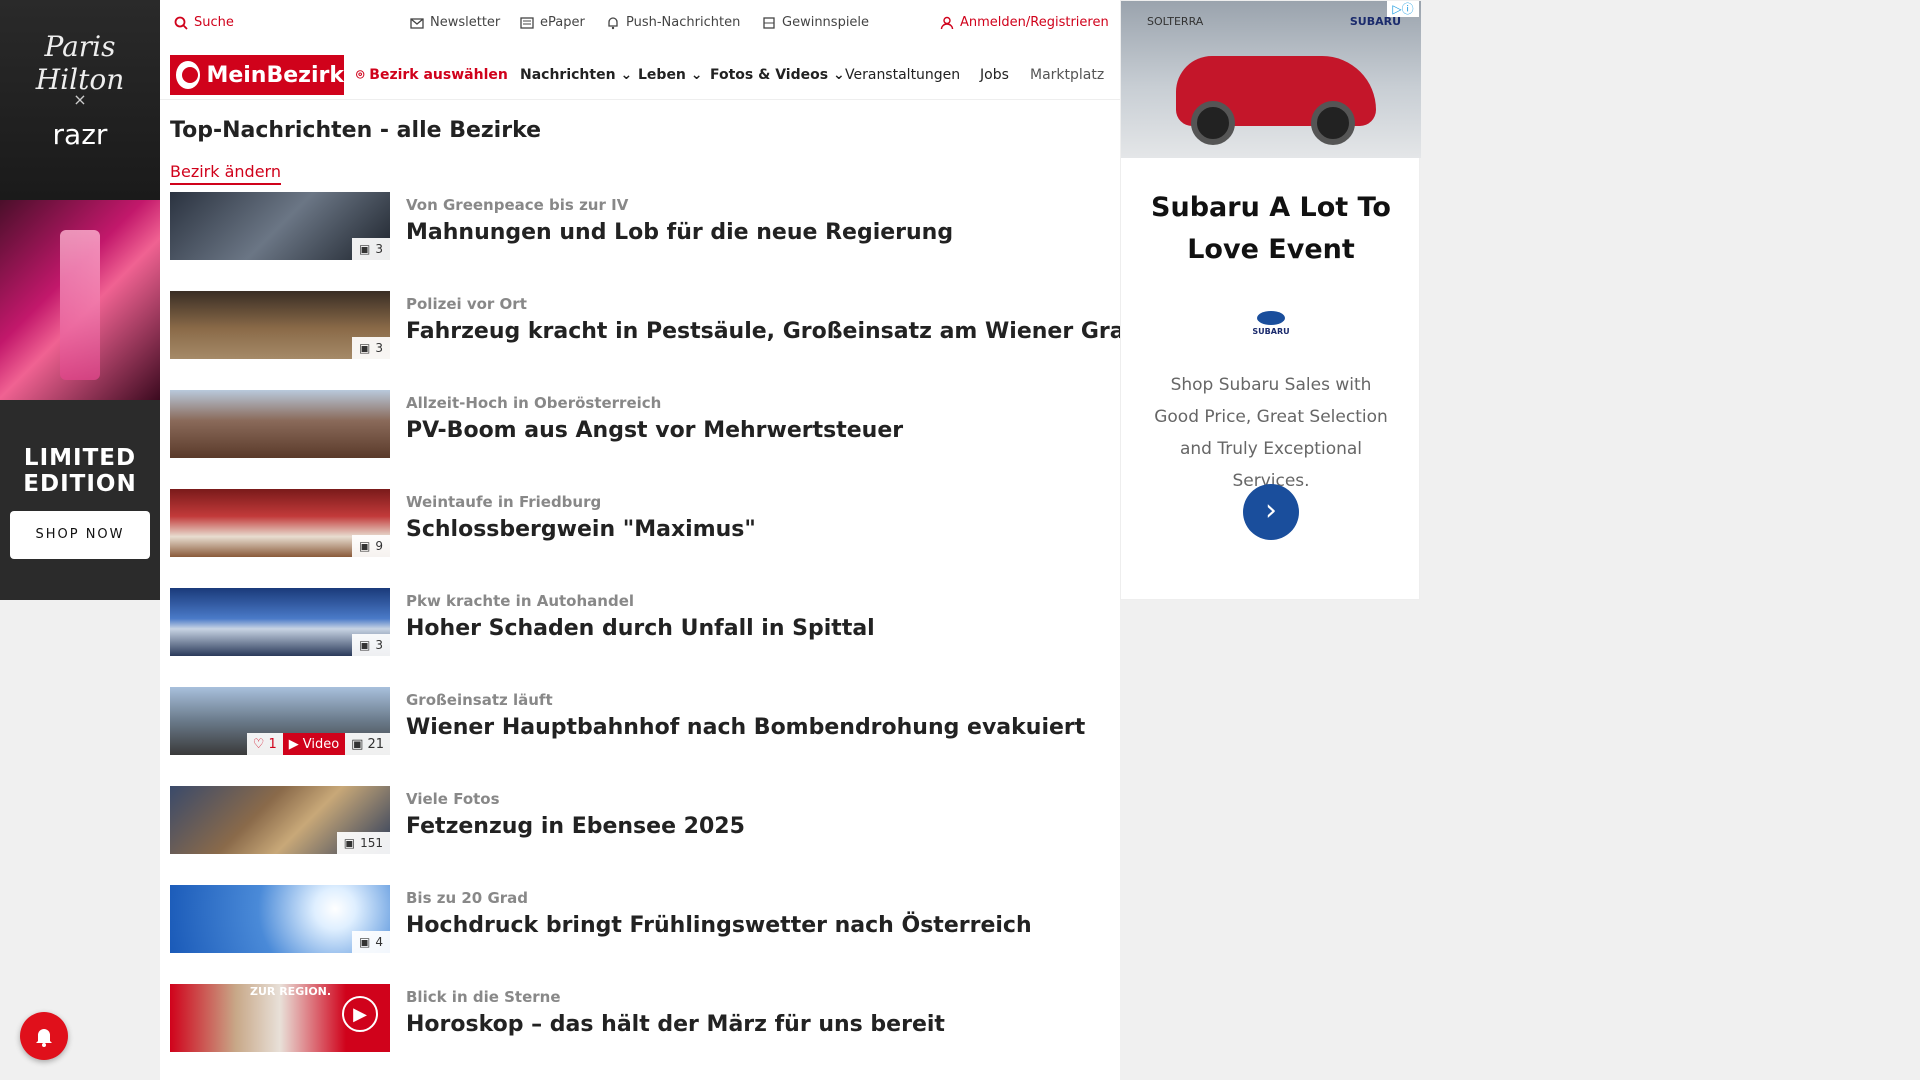 The height and width of the screenshot is (1080, 1920). Describe the element at coordinates (214, 22) in the screenshot. I see `search-label: Suche` at that location.